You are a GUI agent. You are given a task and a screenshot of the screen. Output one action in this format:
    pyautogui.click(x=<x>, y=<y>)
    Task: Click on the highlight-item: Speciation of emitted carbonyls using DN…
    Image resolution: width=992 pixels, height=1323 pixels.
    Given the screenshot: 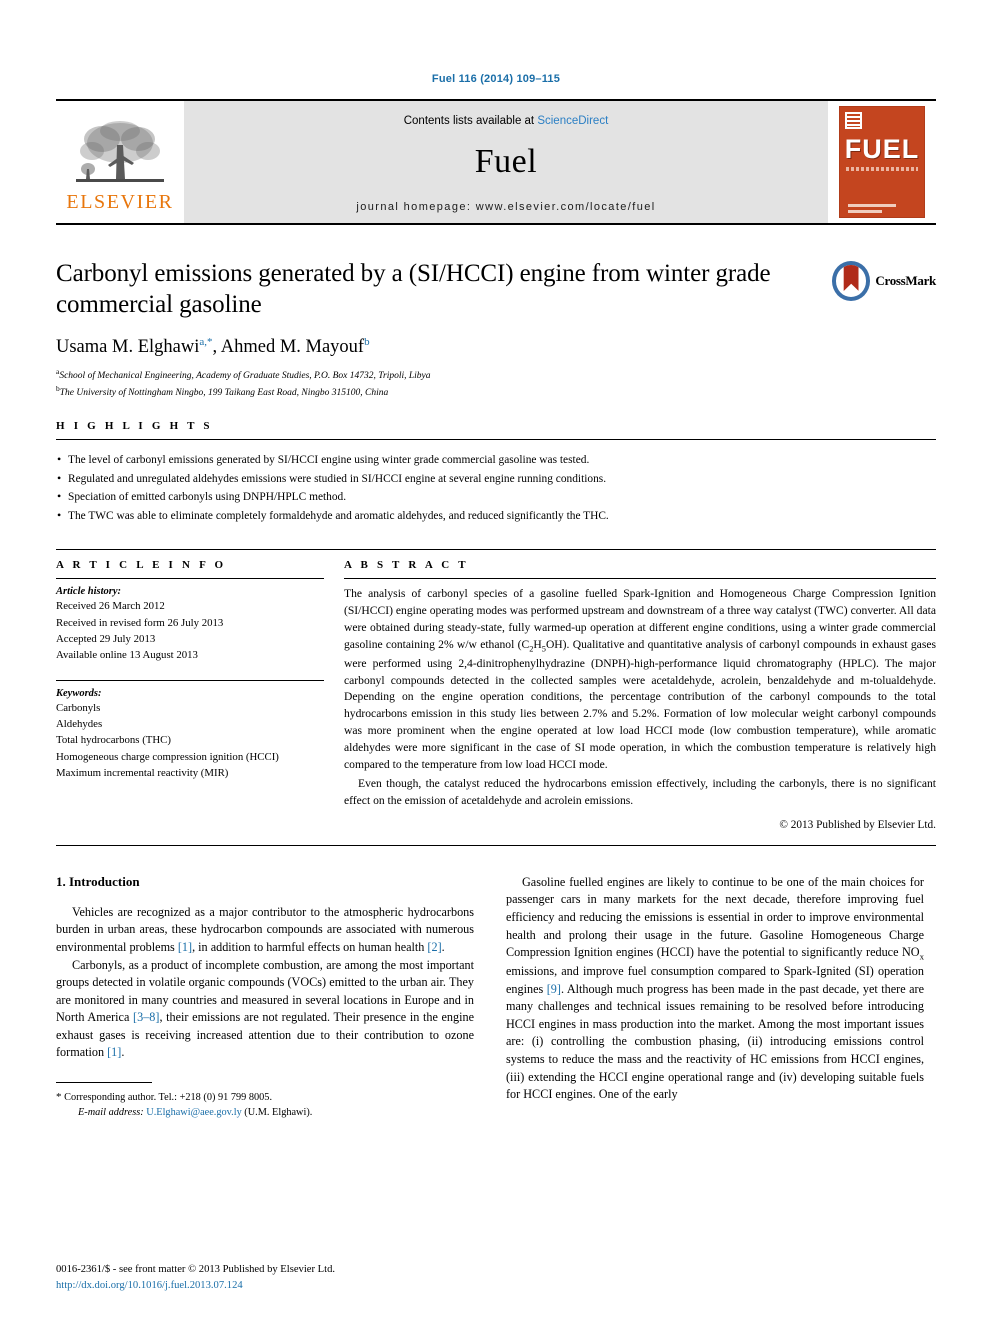 What is the action you would take?
    pyautogui.click(x=496, y=497)
    